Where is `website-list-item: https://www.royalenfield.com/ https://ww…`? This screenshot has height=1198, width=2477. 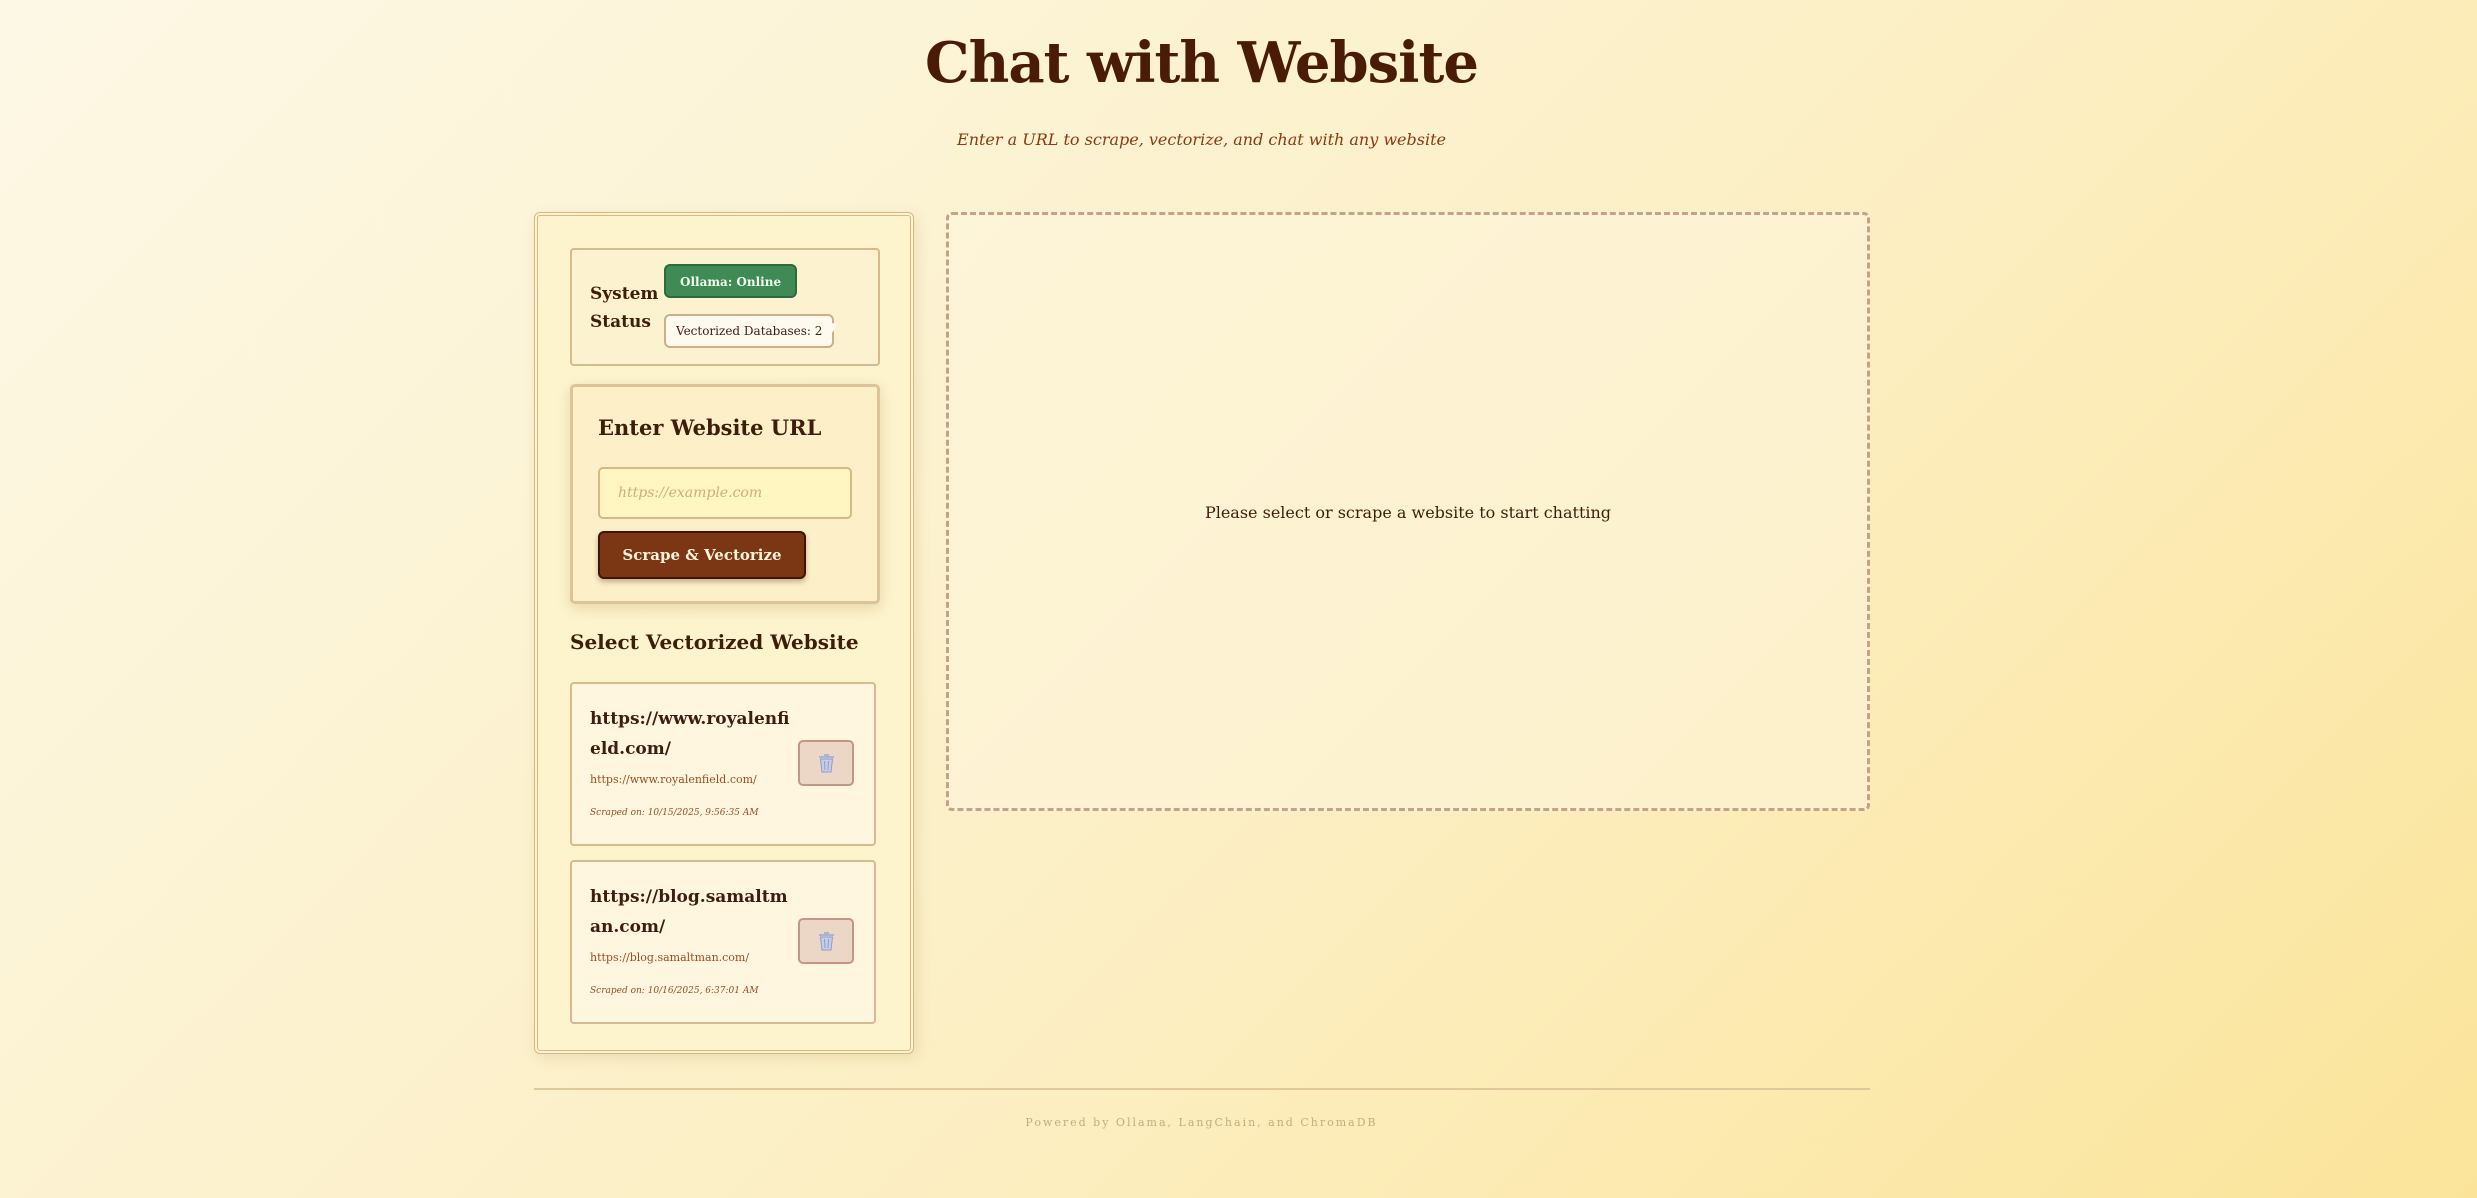 website-list-item: https://www.royalenfield.com/ https://ww… is located at coordinates (723, 764).